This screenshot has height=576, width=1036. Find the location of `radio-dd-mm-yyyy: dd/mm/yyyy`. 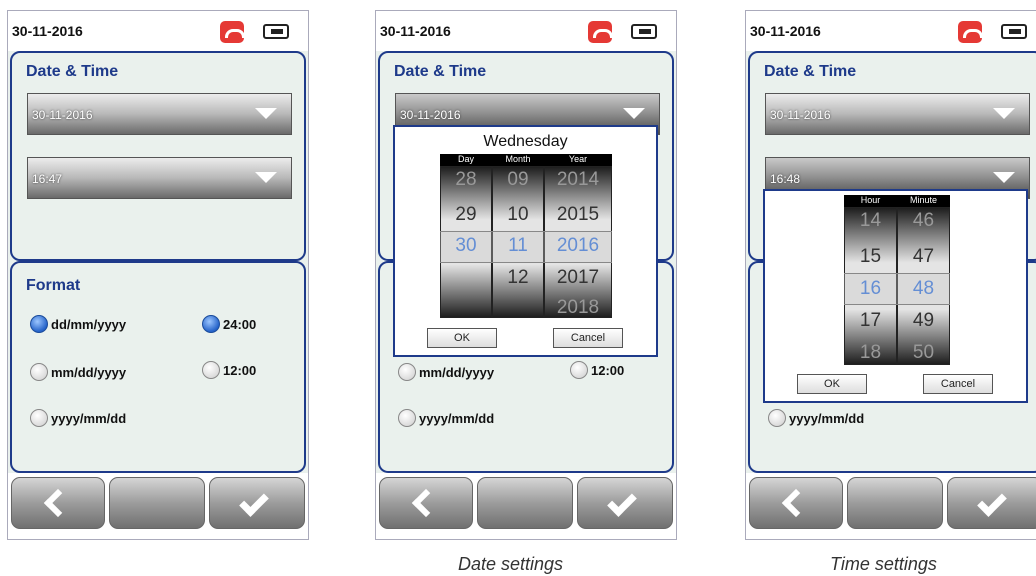

radio-dd-mm-yyyy: dd/mm/yyyy is located at coordinates (78, 324).